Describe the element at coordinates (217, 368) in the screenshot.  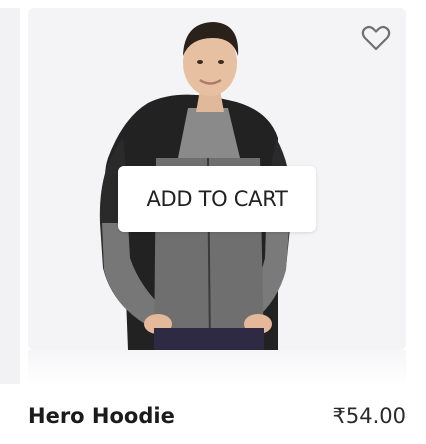
I see `image-bottom-fade` at that location.